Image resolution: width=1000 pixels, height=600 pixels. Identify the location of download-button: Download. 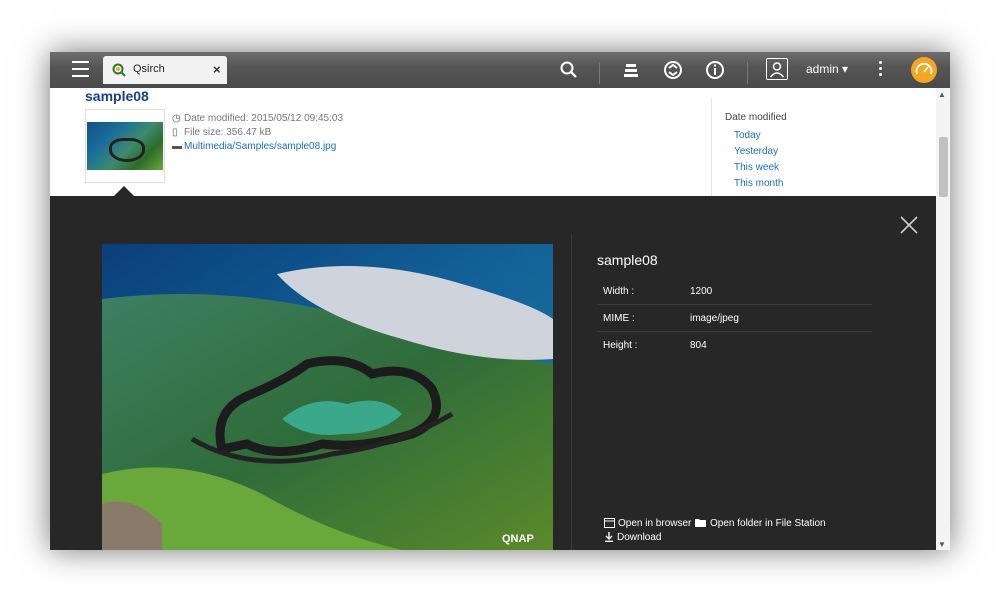
(632, 537).